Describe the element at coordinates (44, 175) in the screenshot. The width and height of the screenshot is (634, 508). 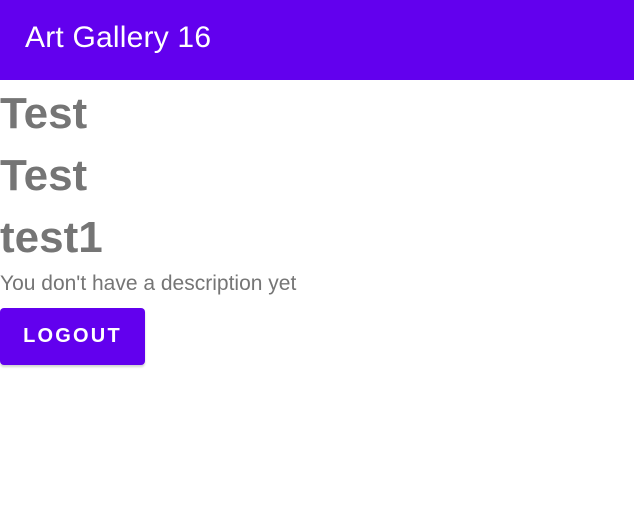
I see `profile-last-name: Test` at that location.